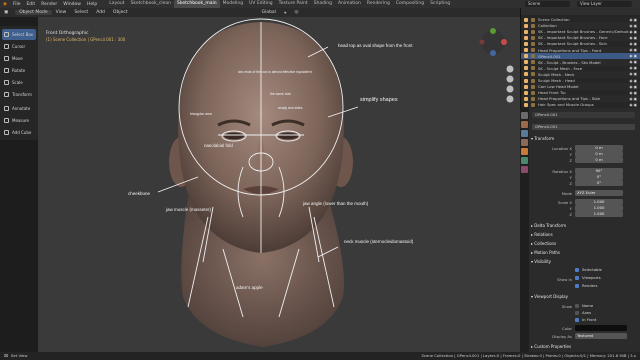 This screenshot has height=360, width=640. I want to click on tool-transform: Transform, so click(19, 94).